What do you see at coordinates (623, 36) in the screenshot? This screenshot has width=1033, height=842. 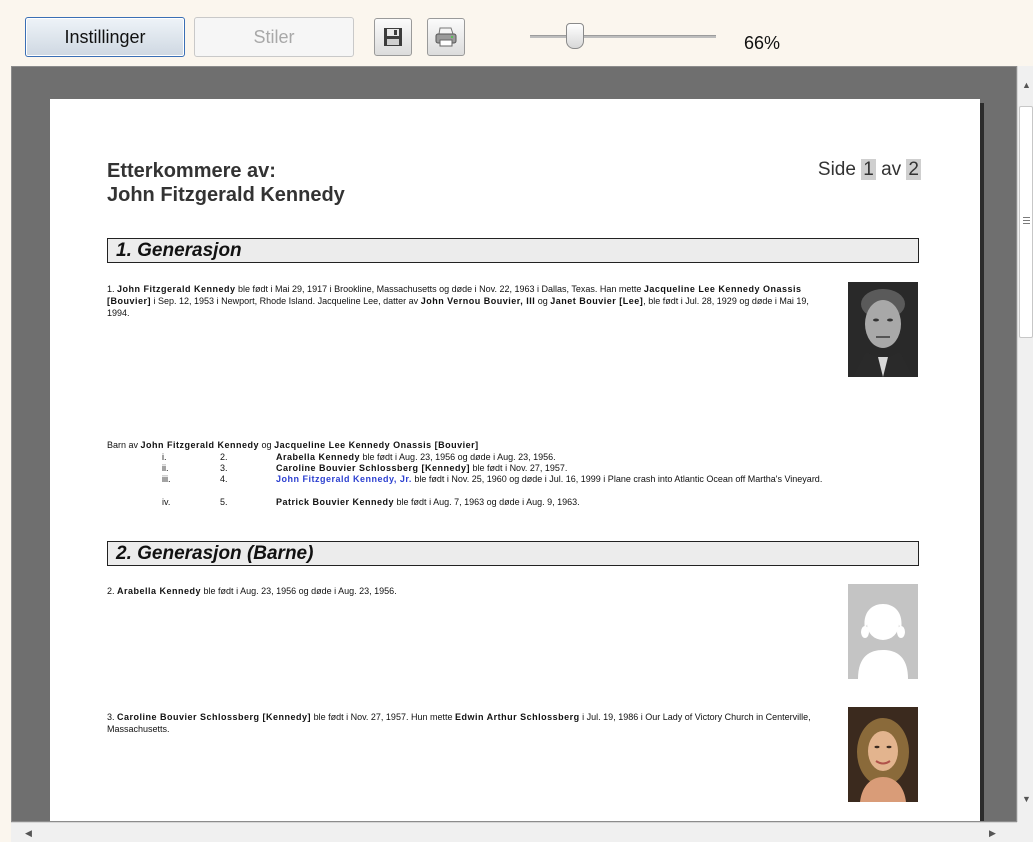 I see `zoom-slider-track` at bounding box center [623, 36].